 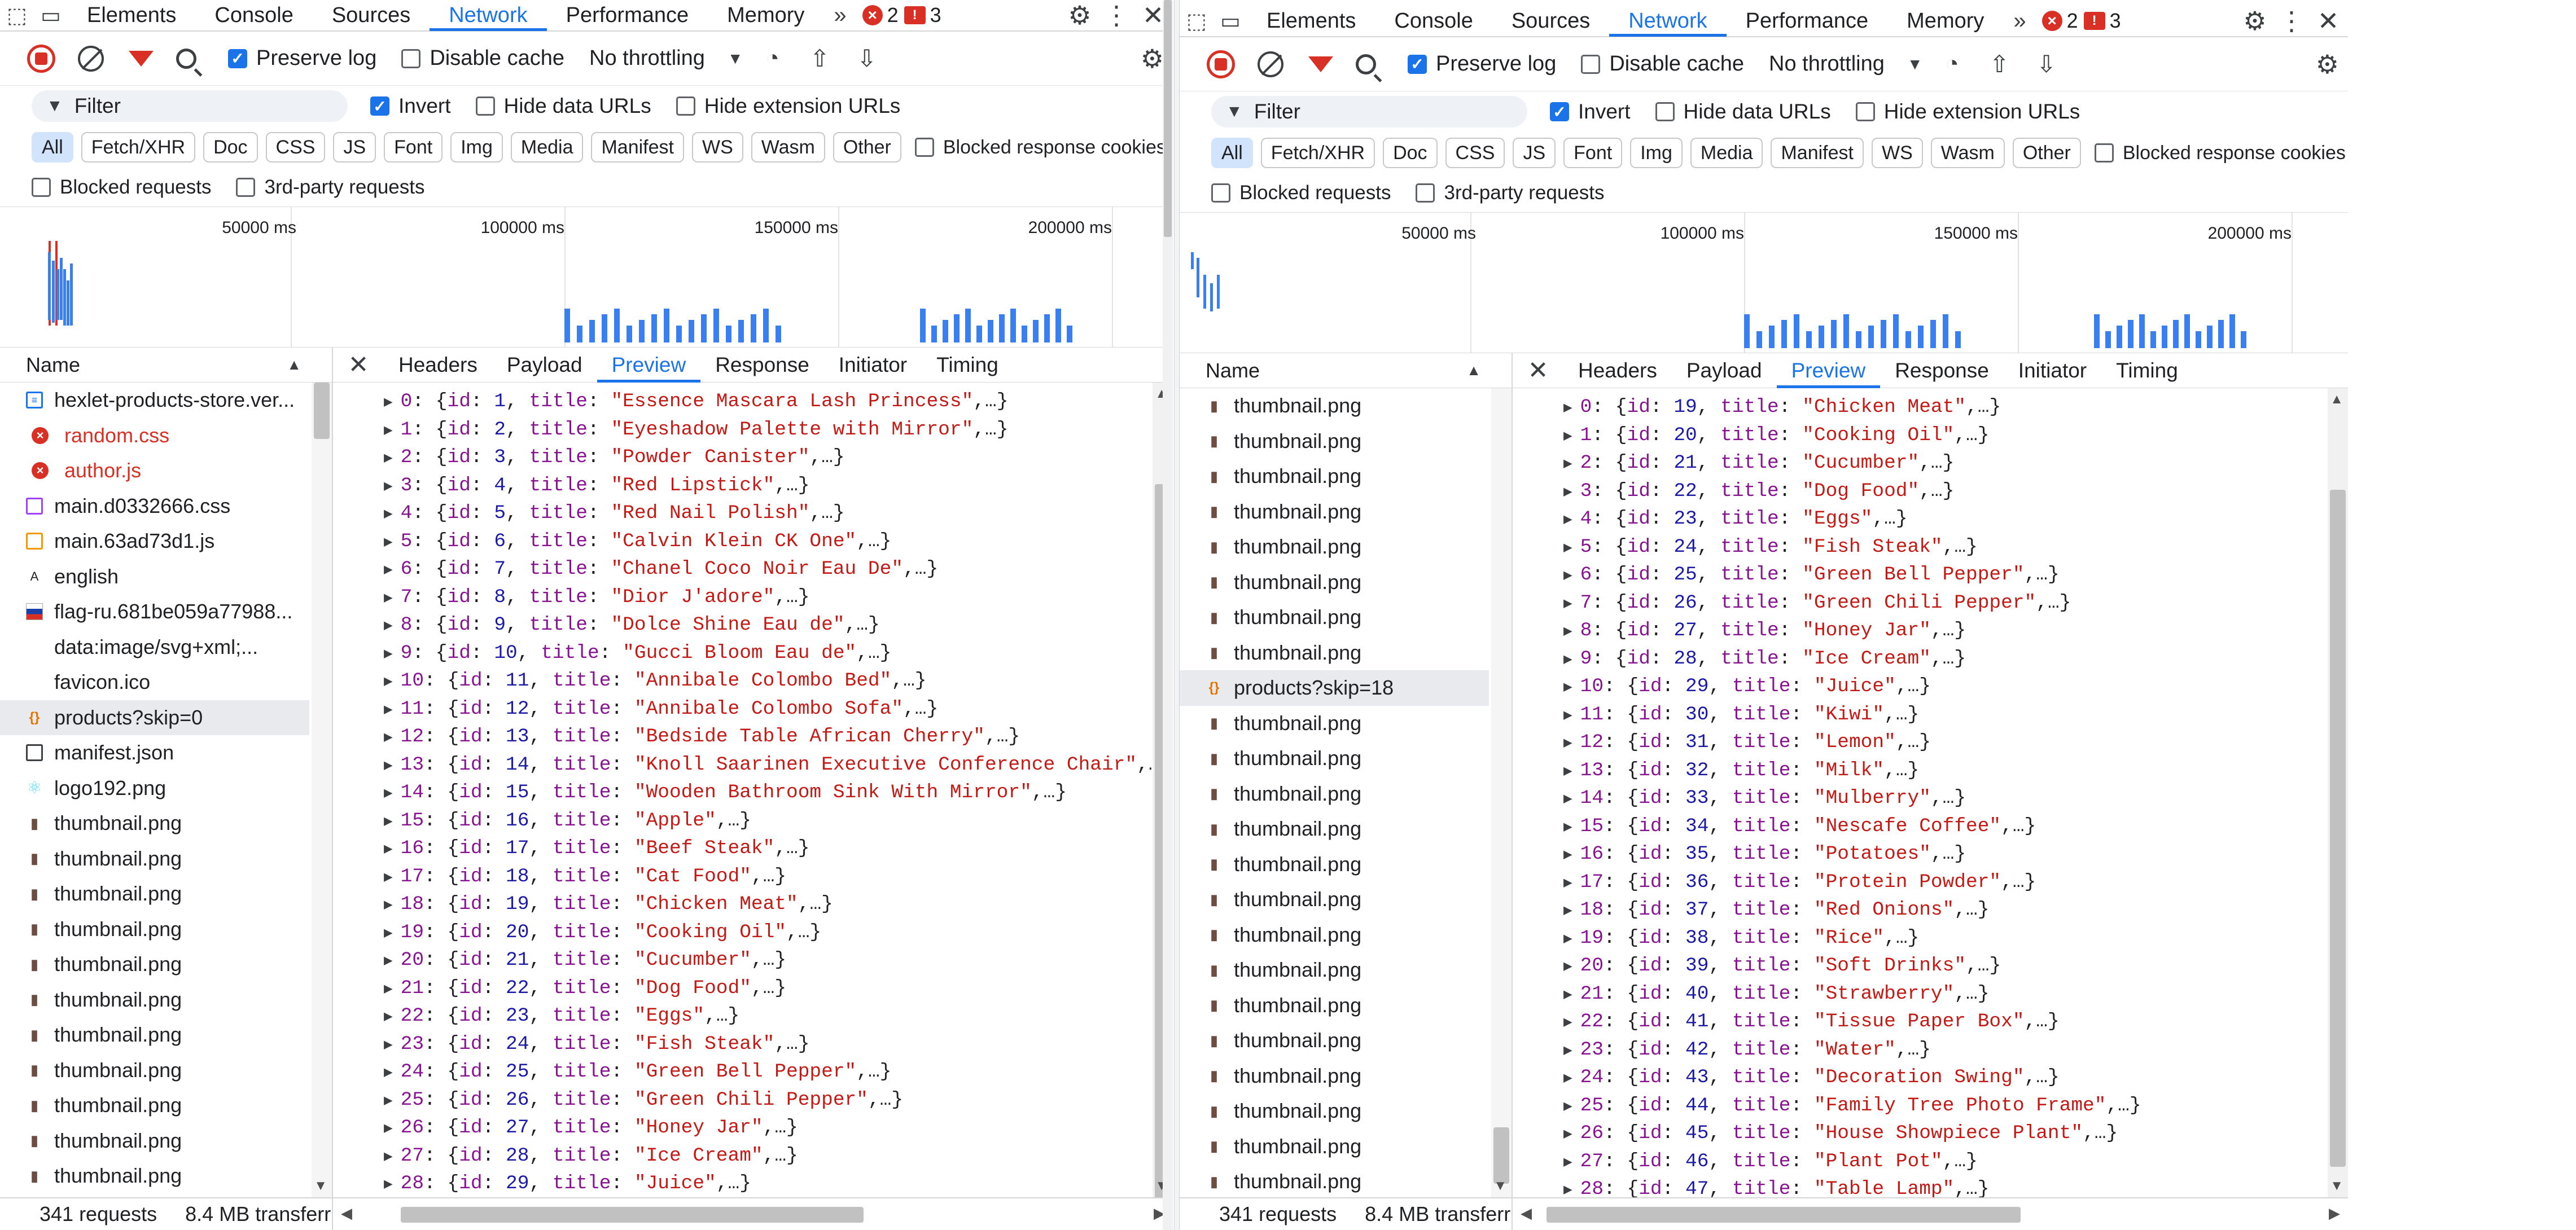 What do you see at coordinates (778, 514) in the screenshot?
I see `preview-tree-item: ▶ 4: {id: 5, title: "Red Nail Polish",…}` at bounding box center [778, 514].